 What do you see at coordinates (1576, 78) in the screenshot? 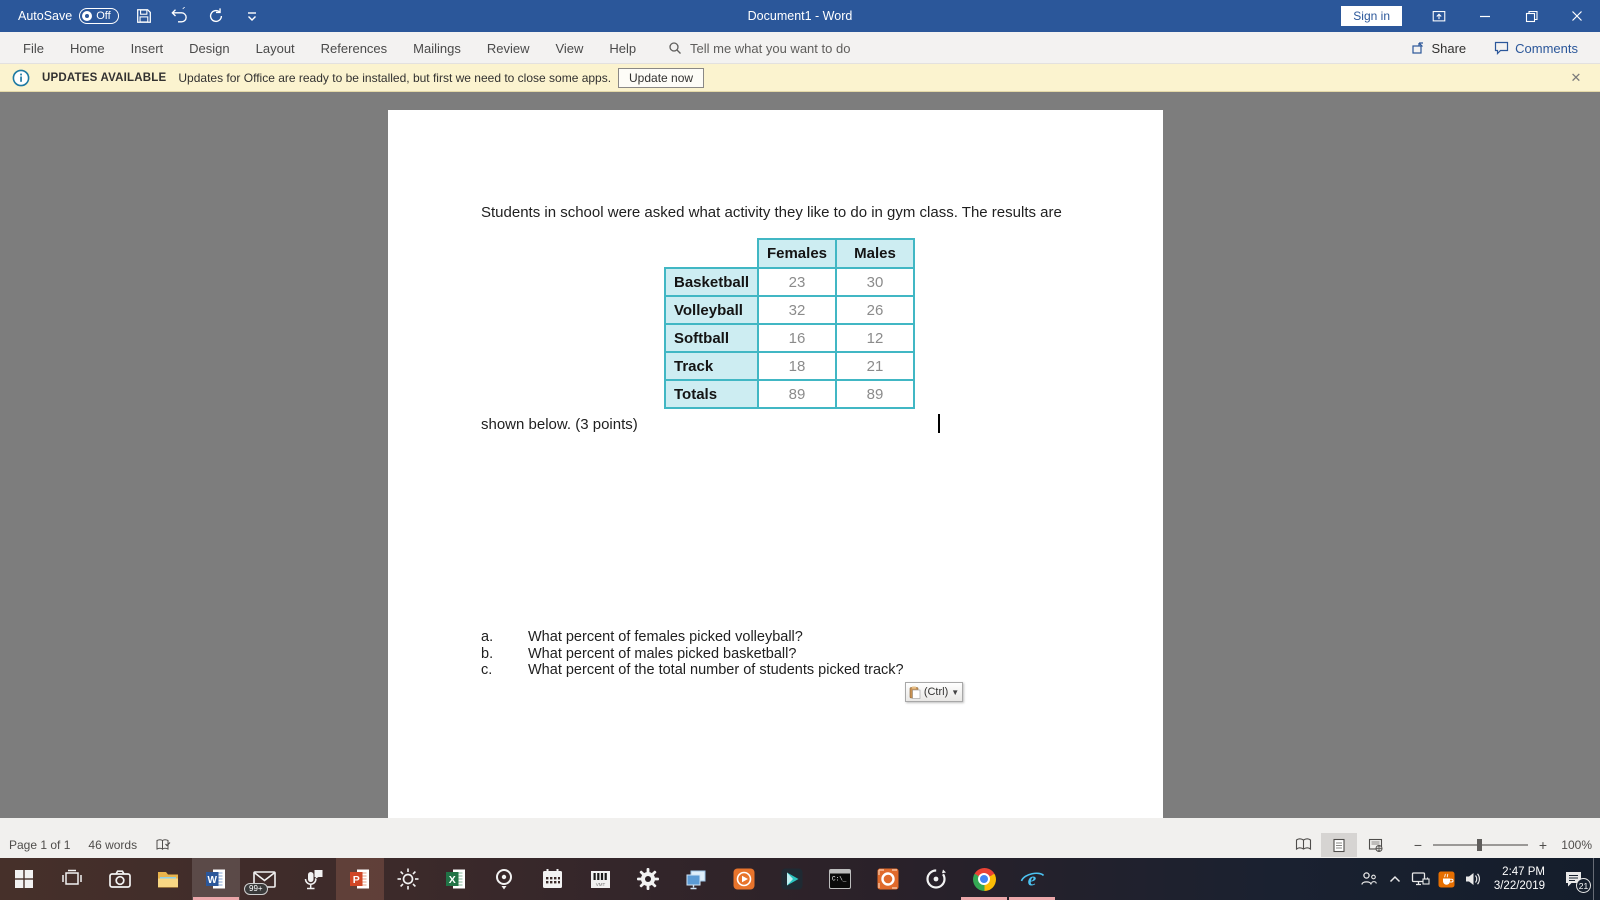
I see `notification-close-icon: ✕` at bounding box center [1576, 78].